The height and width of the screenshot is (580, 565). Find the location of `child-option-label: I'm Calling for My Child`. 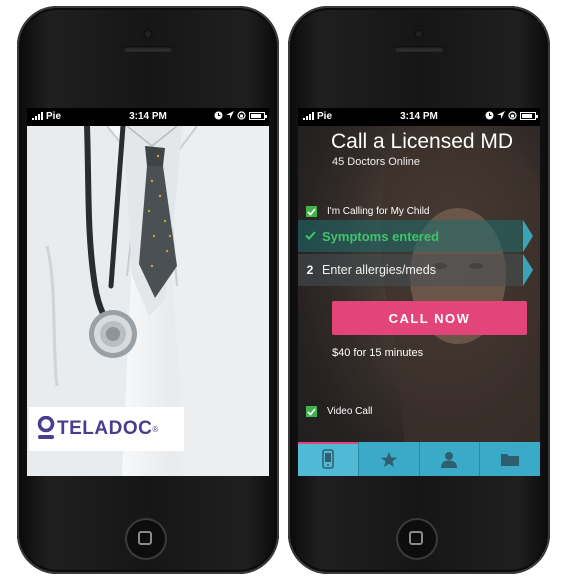

child-option-label: I'm Calling for My Child is located at coordinates (378, 211).